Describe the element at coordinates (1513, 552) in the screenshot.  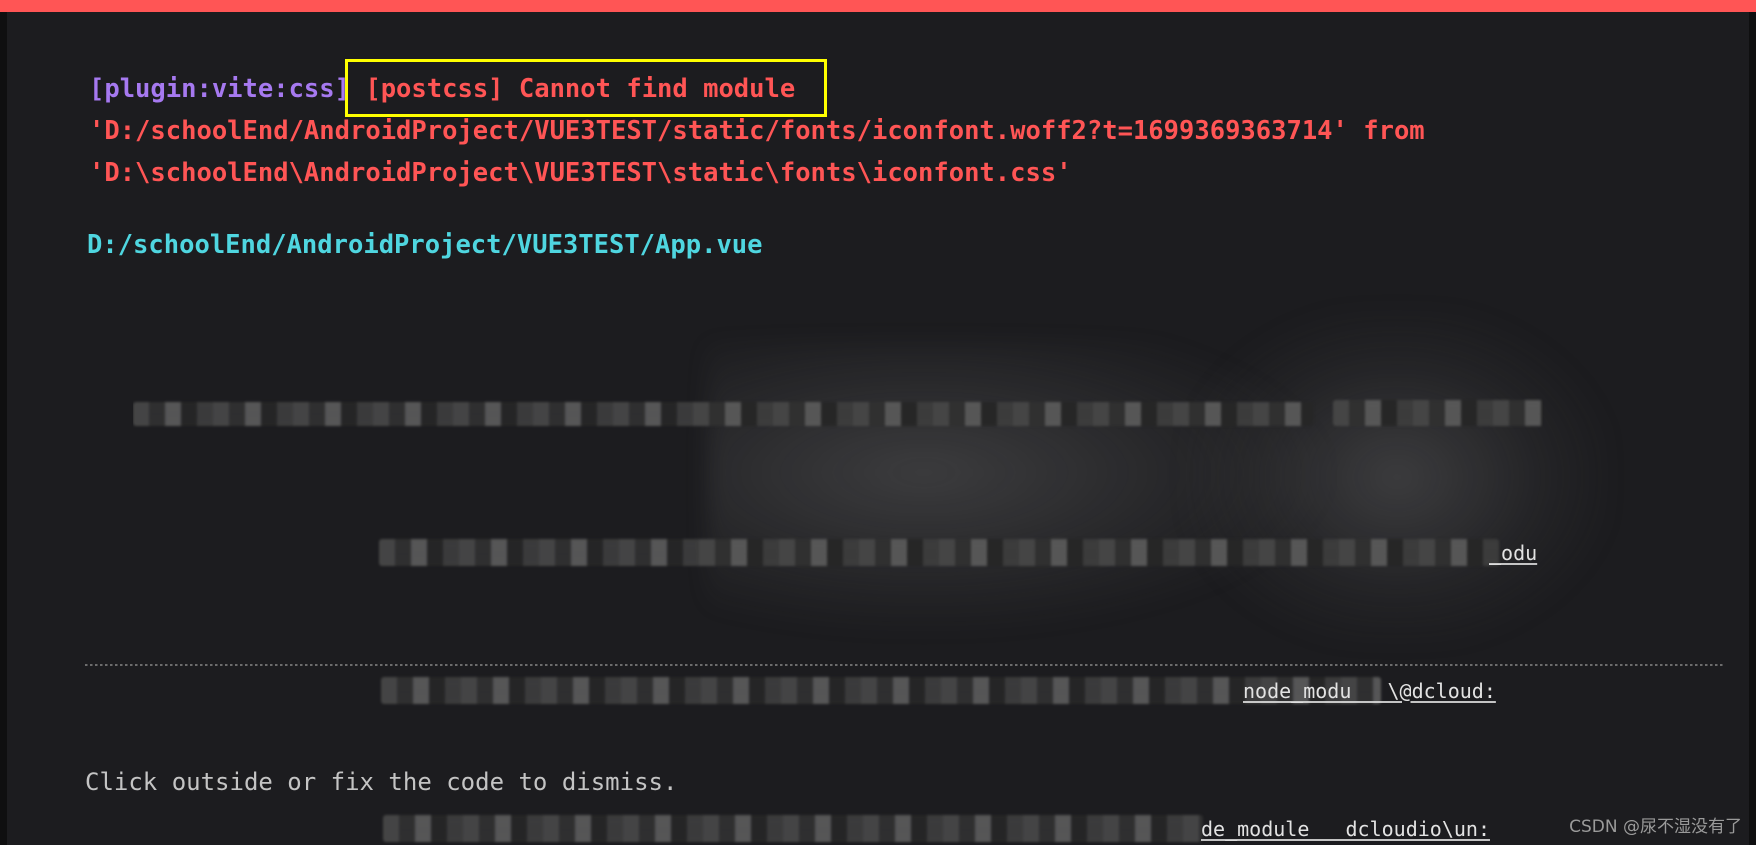
I see `stack-row-tail: _odu` at that location.